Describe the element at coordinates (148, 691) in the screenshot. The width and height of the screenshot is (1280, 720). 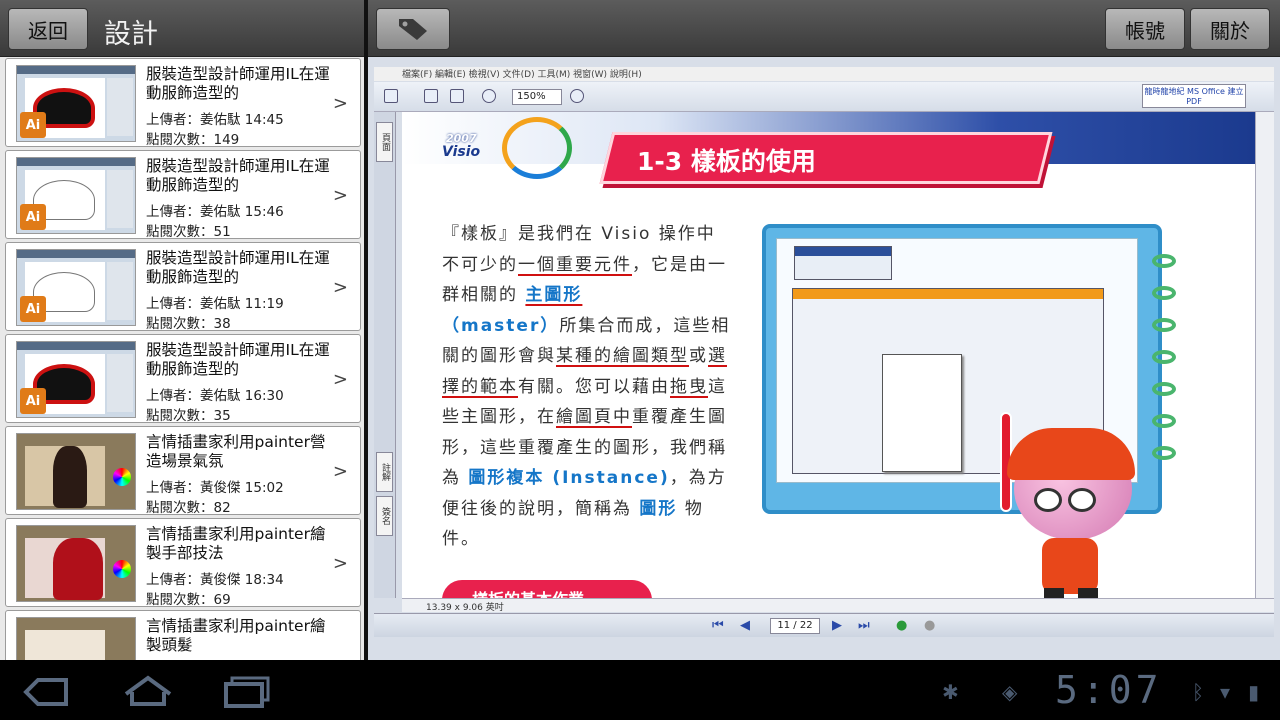
I see `home-nav-icon` at that location.